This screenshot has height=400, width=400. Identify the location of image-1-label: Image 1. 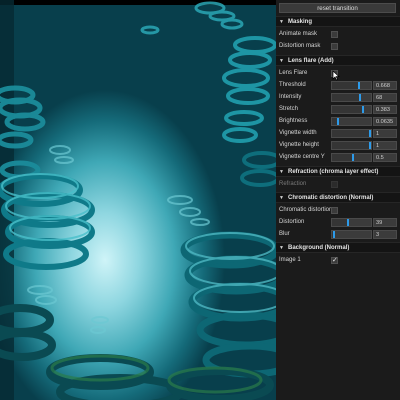
(290, 260).